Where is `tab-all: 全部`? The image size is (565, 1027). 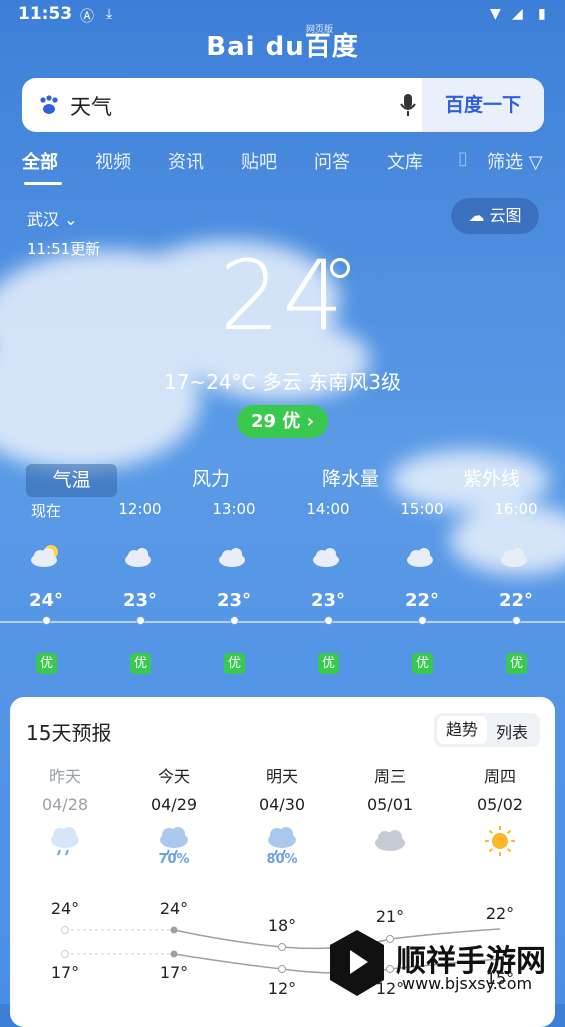
tab-all: 全部 is located at coordinates (40, 161).